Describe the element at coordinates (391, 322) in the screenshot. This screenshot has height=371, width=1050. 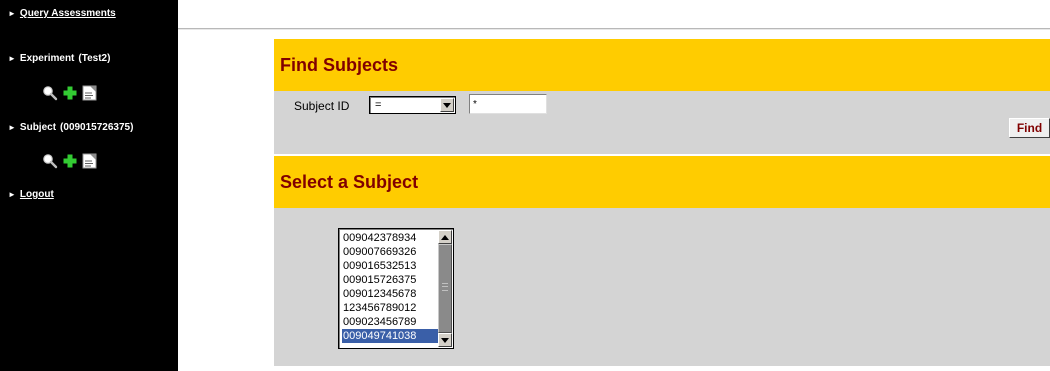
I see `list-item: 009023456789` at that location.